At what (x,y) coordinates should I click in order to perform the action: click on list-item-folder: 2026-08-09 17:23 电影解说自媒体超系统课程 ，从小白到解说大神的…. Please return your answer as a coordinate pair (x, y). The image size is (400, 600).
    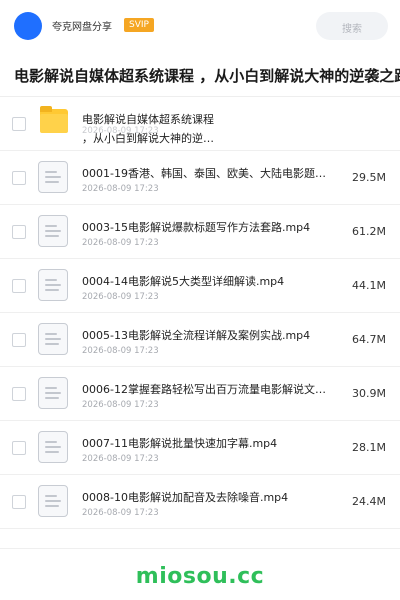
    Looking at the image, I should click on (200, 124).